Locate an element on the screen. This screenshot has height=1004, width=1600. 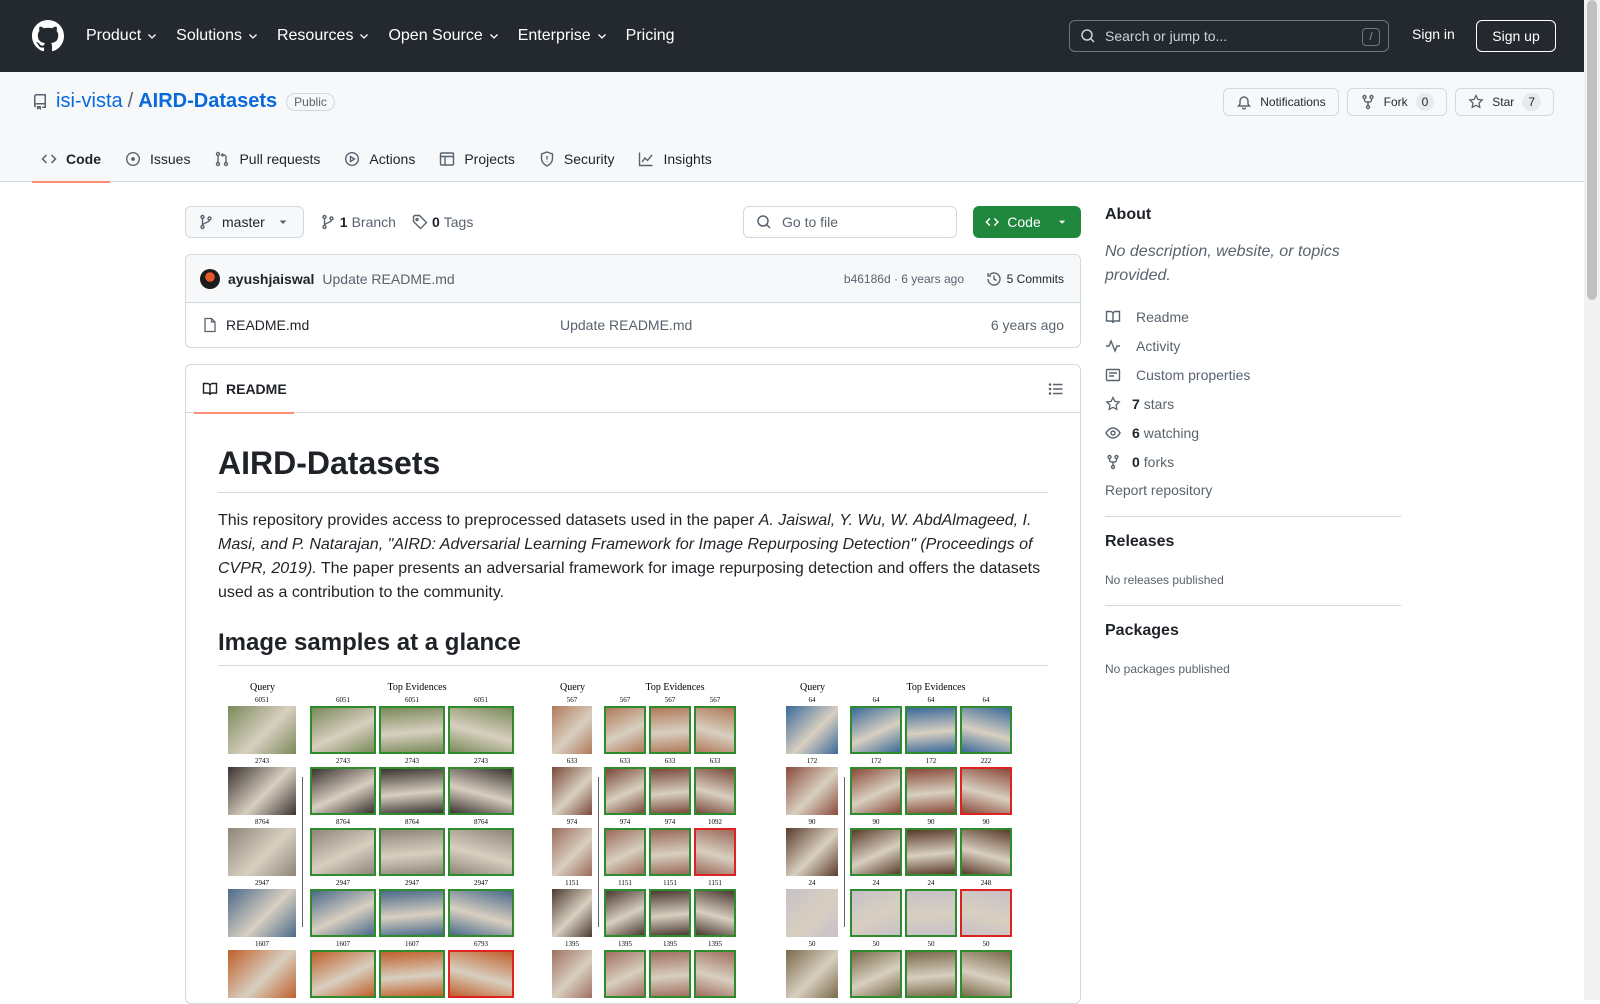
notifications-button: Notifications is located at coordinates (1281, 102).